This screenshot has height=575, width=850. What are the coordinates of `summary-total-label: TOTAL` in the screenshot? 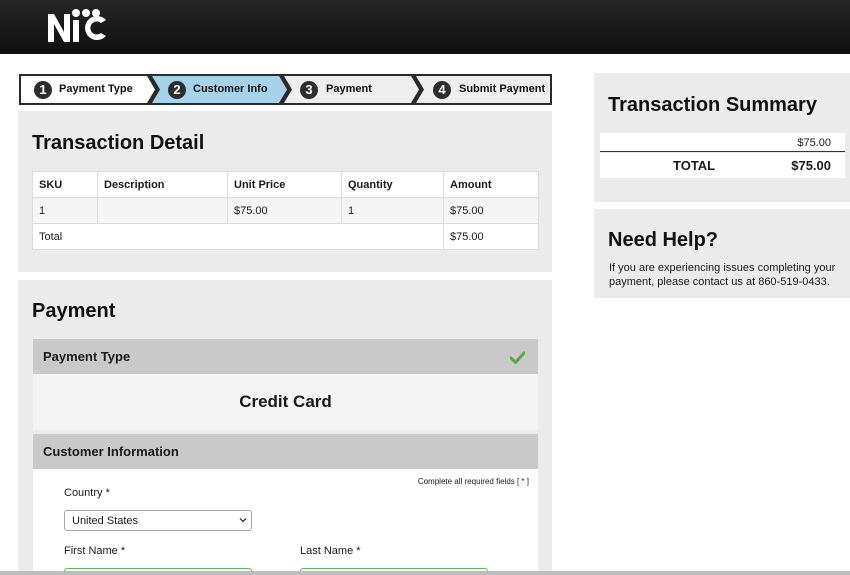 It's located at (694, 165).